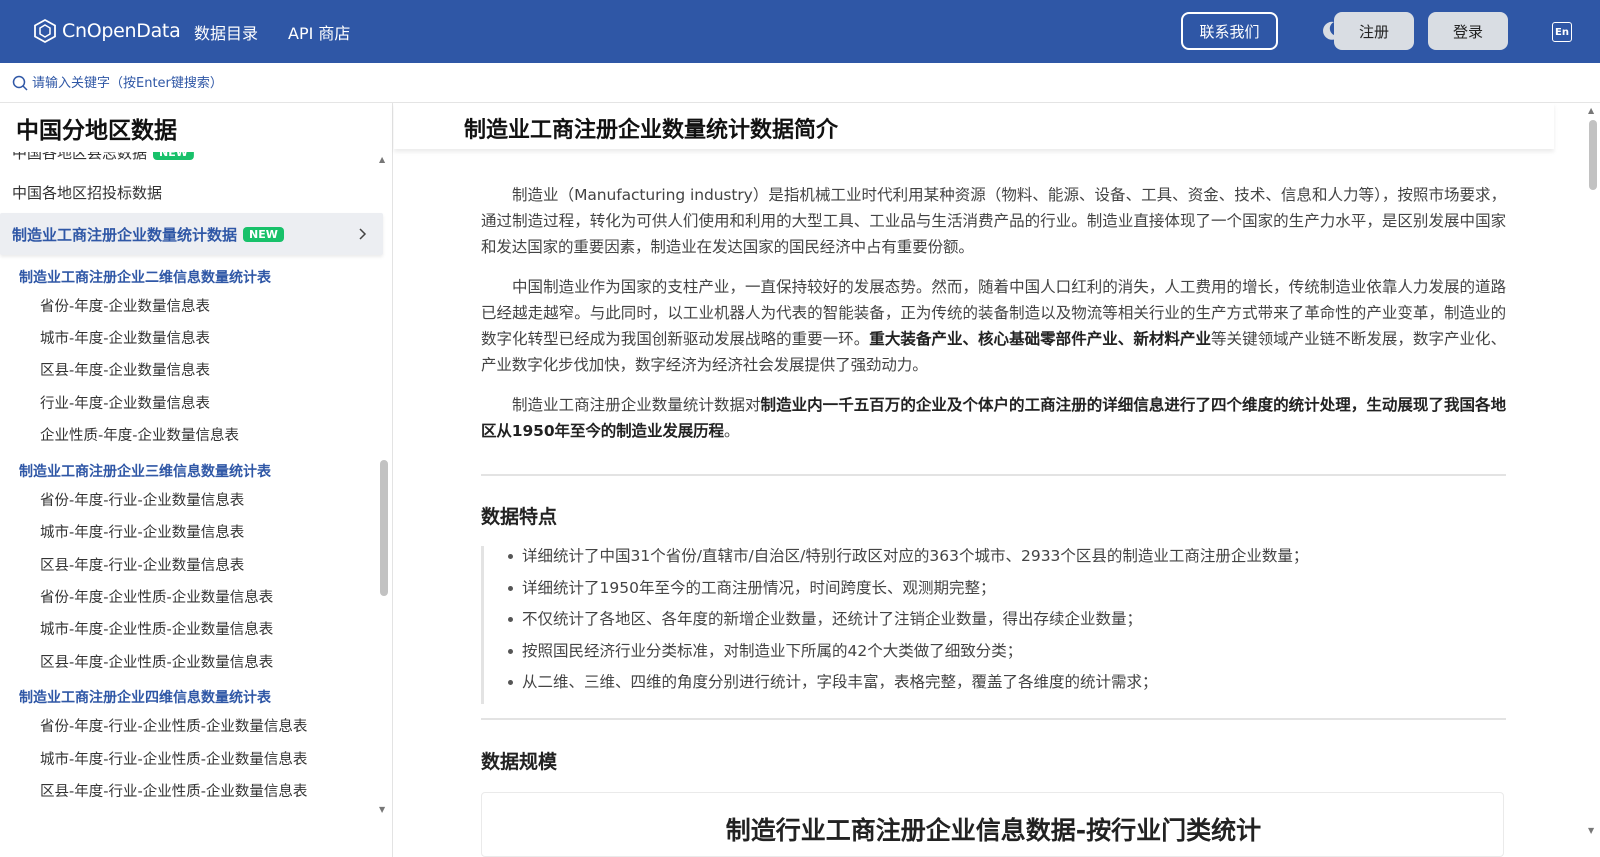 This screenshot has width=1600, height=857. What do you see at coordinates (1468, 31) in the screenshot?
I see `login-button: 登录` at bounding box center [1468, 31].